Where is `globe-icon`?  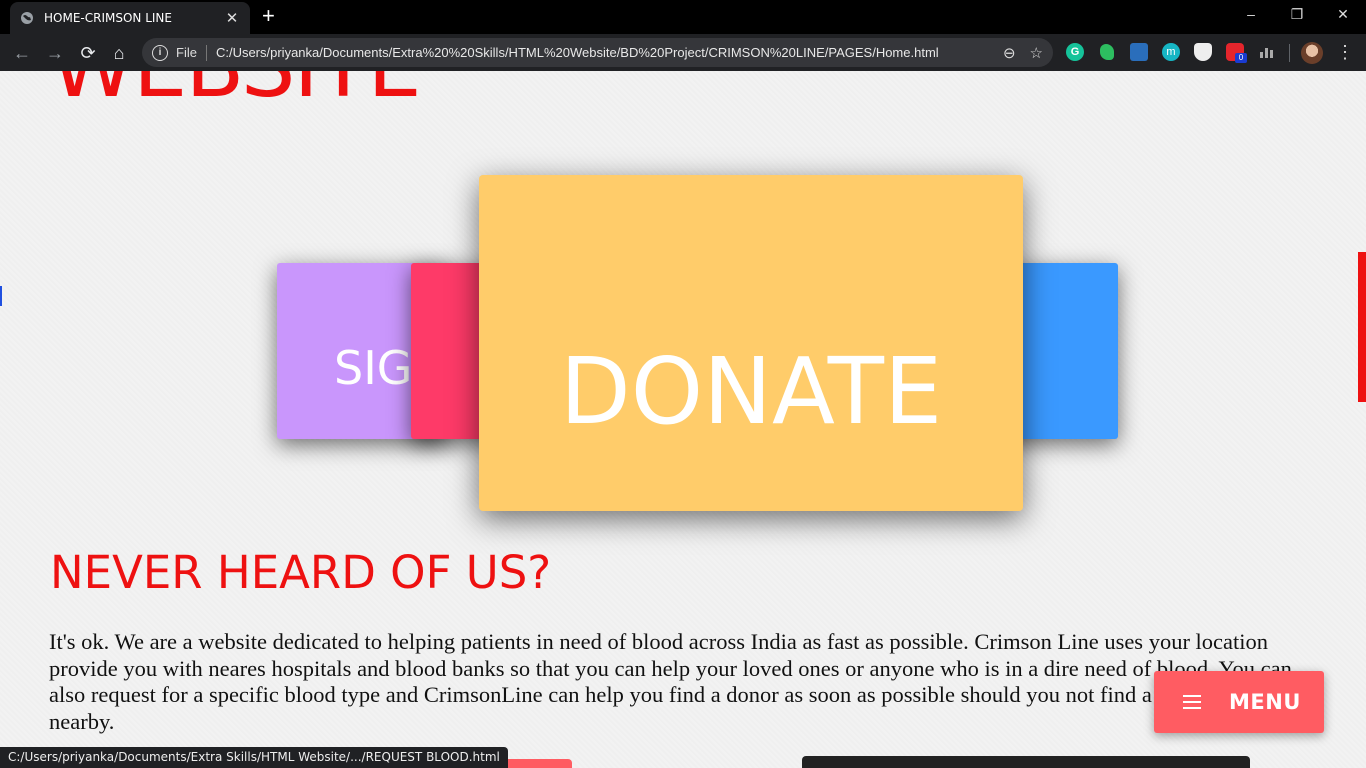 globe-icon is located at coordinates (27, 18).